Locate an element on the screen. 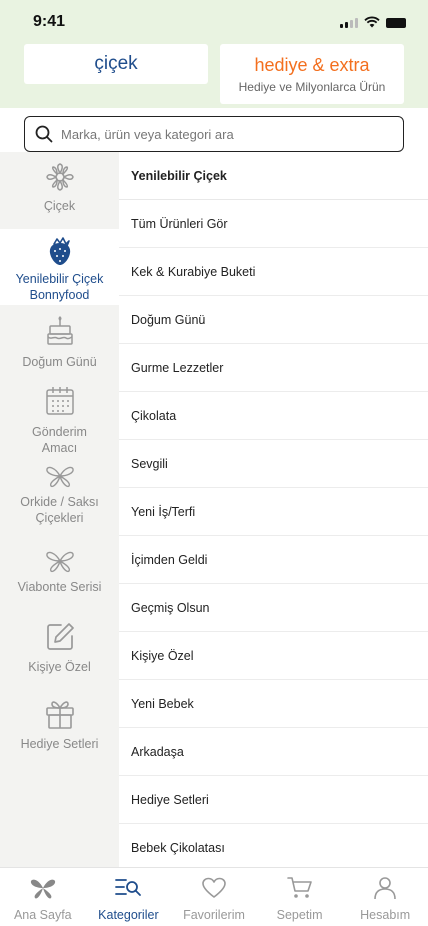 Image resolution: width=428 pixels, height=926 pixels. rail-item-label: Gönderim Amacı is located at coordinates (59, 440).